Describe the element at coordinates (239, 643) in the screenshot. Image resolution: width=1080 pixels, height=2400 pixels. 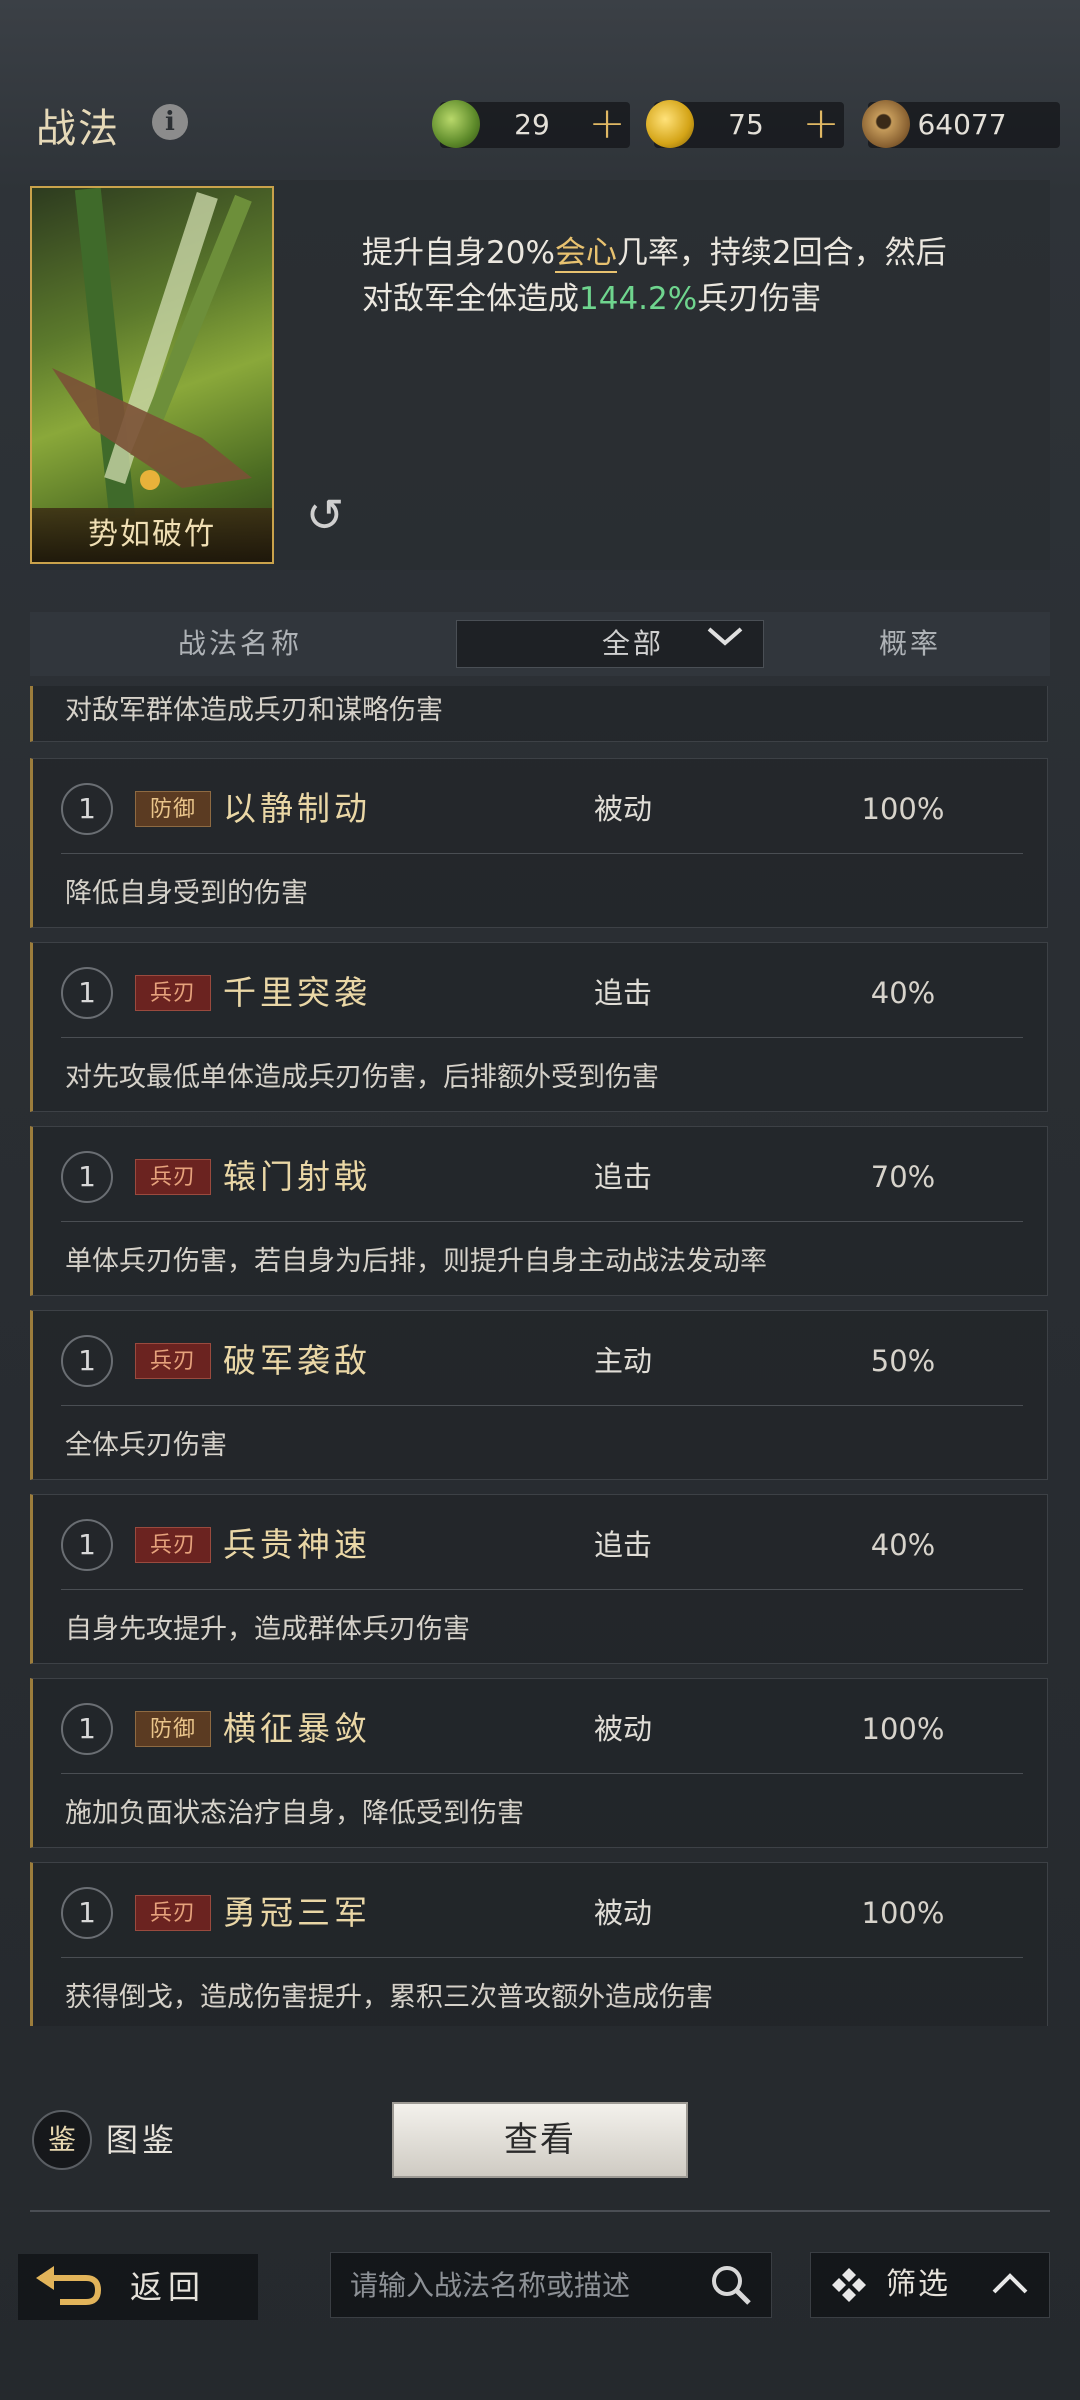
I see `header-skill-name: 战法名称` at that location.